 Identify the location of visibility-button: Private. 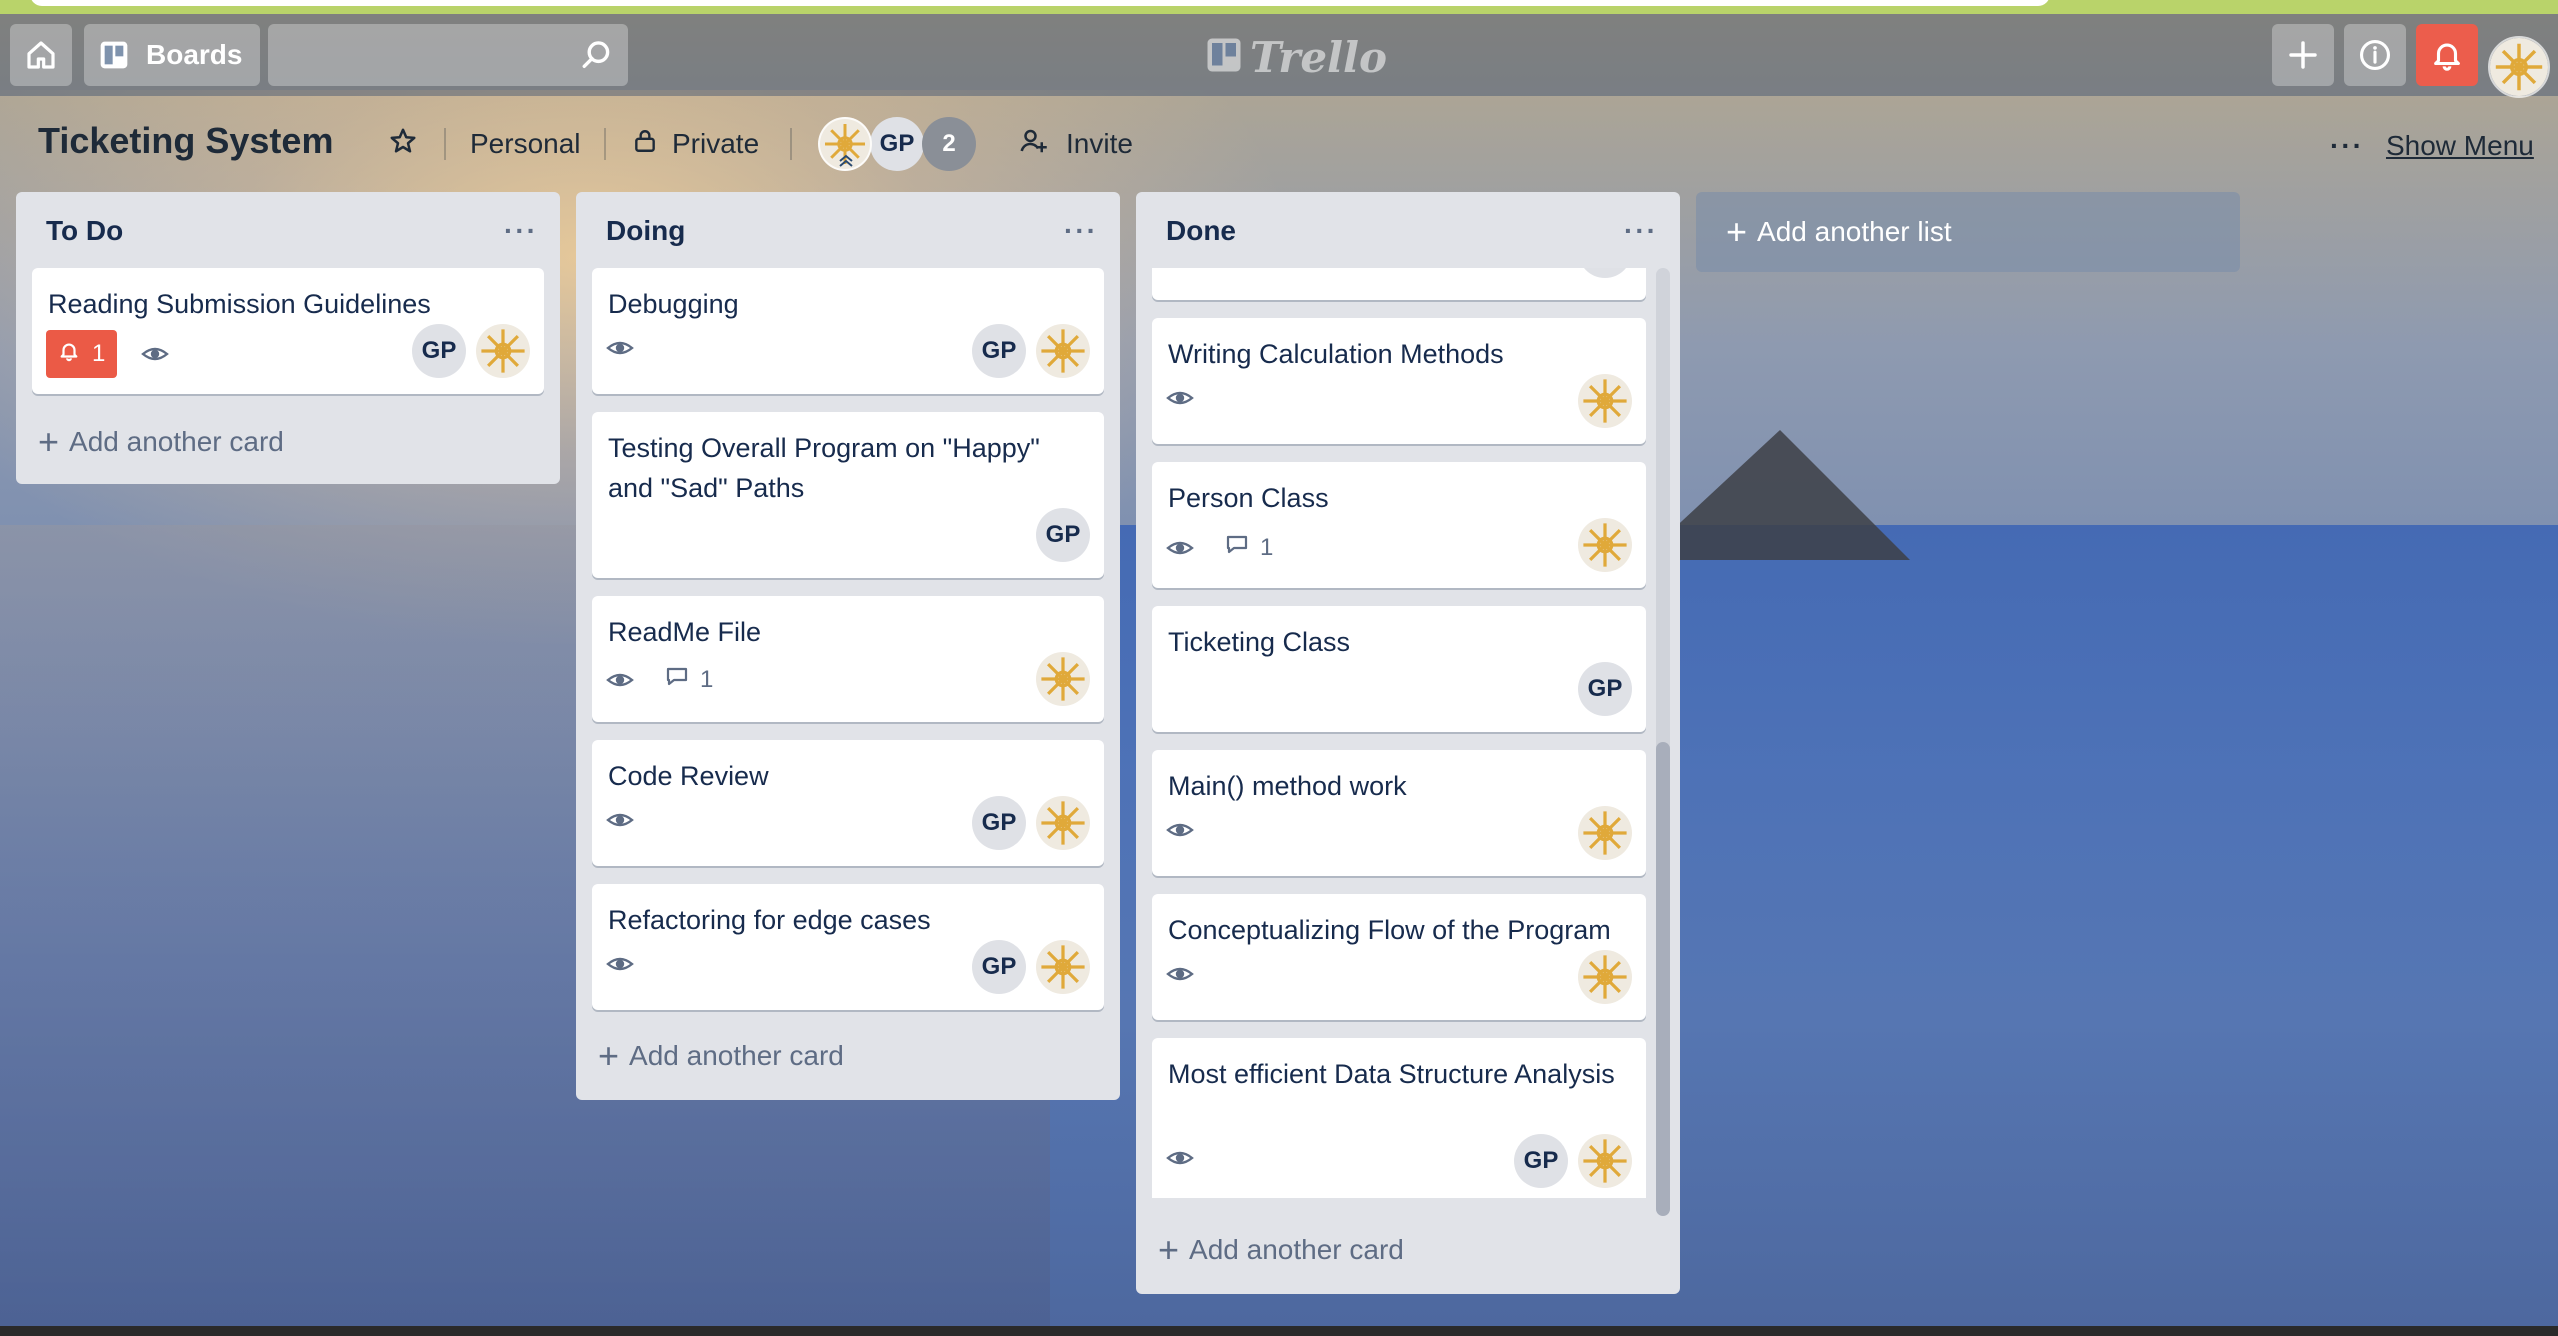
(695, 144).